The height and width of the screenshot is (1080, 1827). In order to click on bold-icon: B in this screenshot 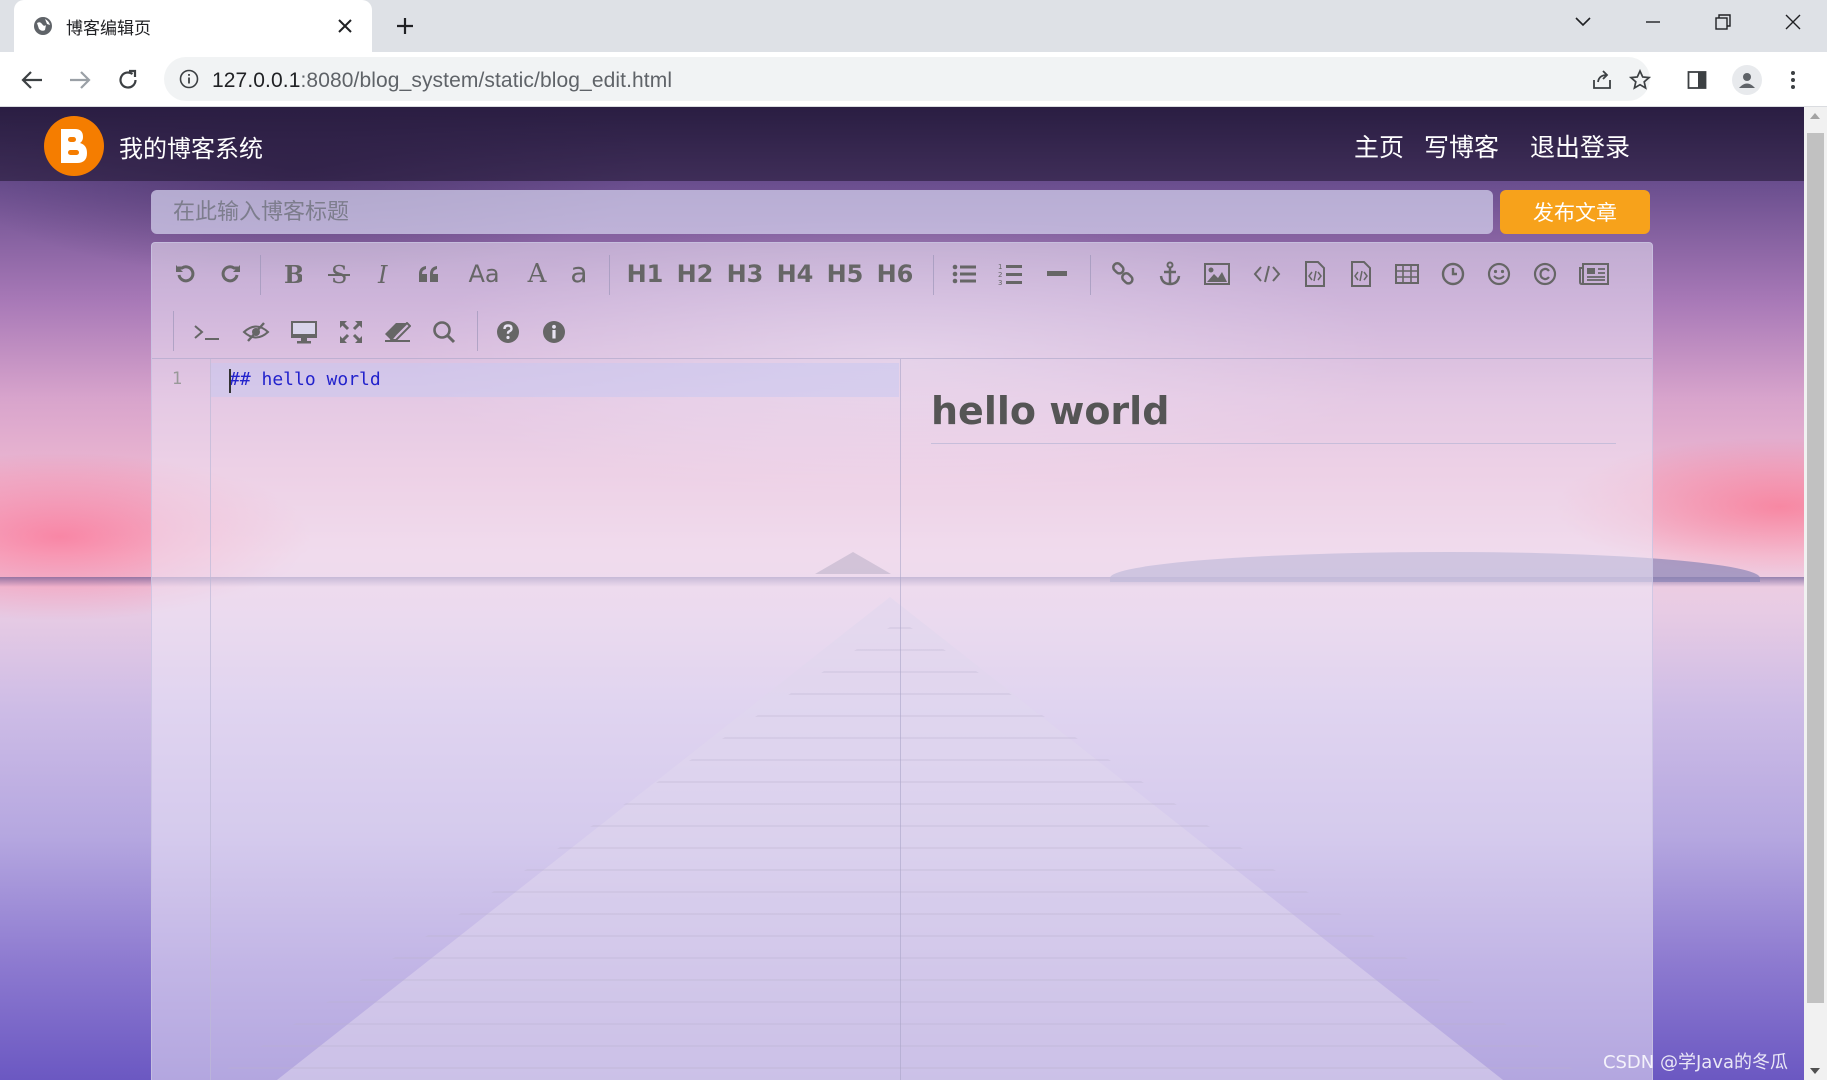, I will do `click(292, 274)`.